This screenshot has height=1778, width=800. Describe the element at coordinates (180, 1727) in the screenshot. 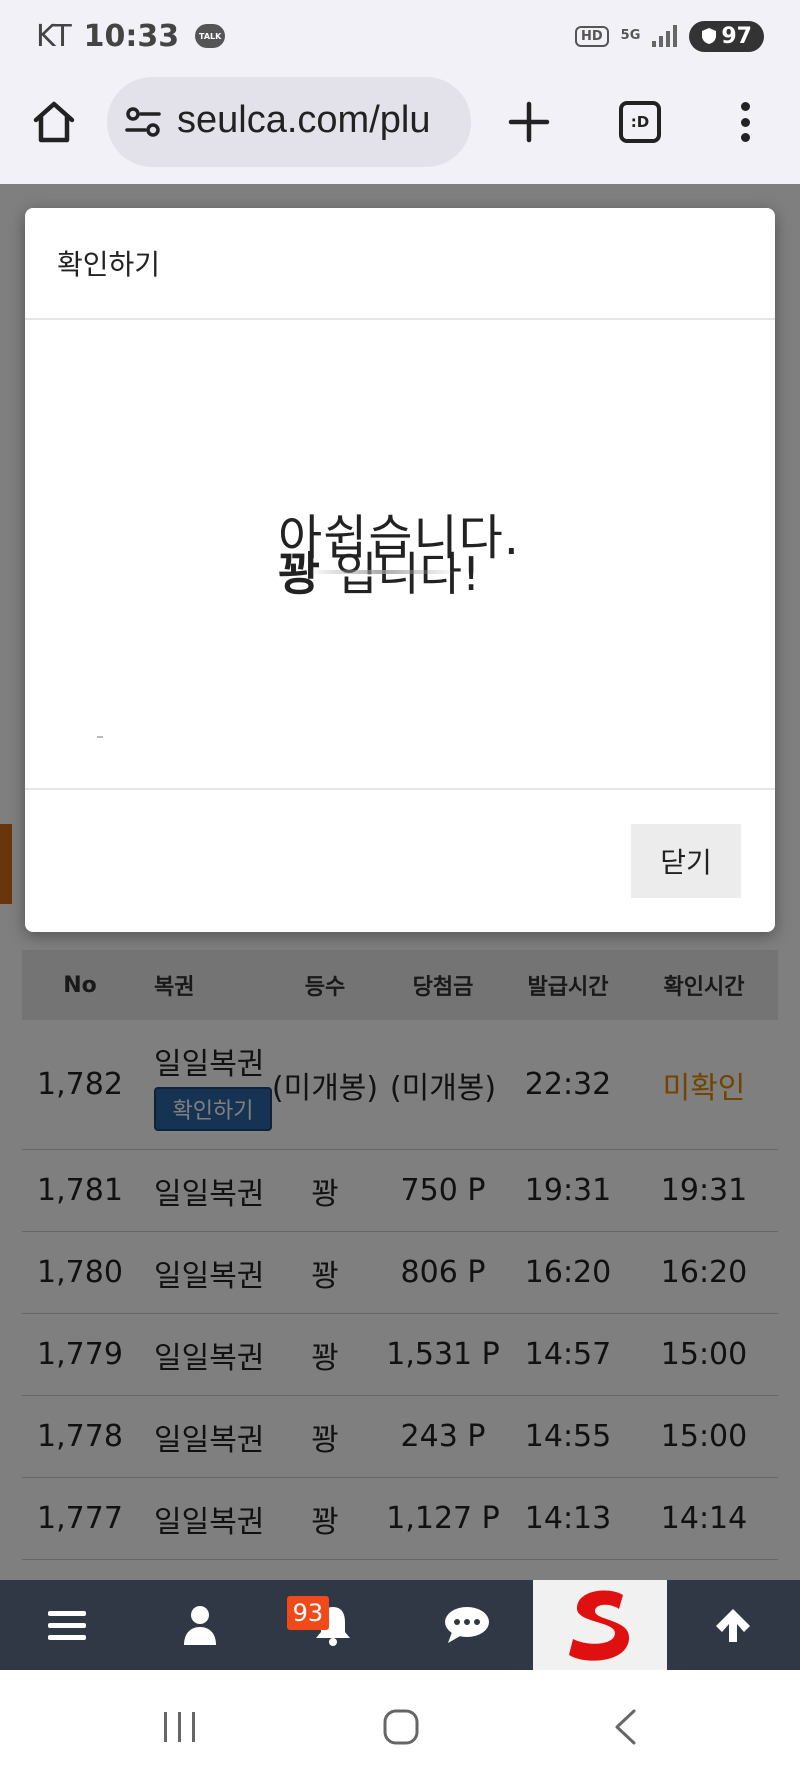

I see `recent-apps-icon` at that location.